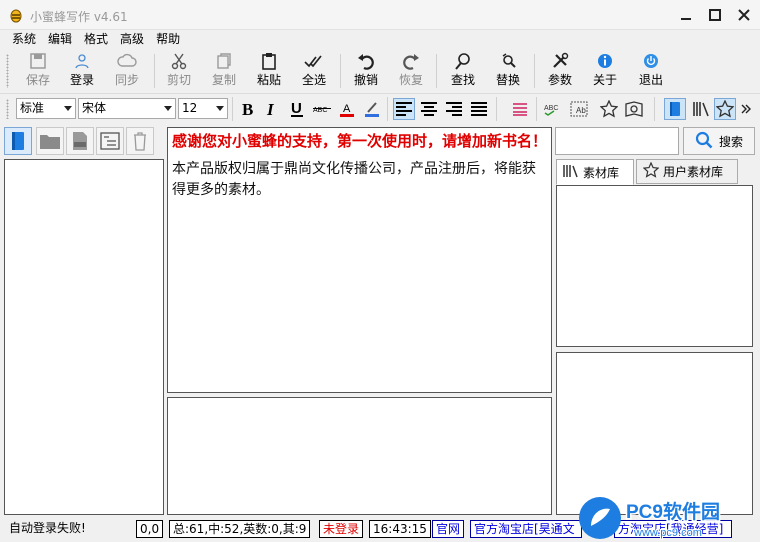 Image resolution: width=760 pixels, height=542 pixels. I want to click on folder-icon, so click(50, 141).